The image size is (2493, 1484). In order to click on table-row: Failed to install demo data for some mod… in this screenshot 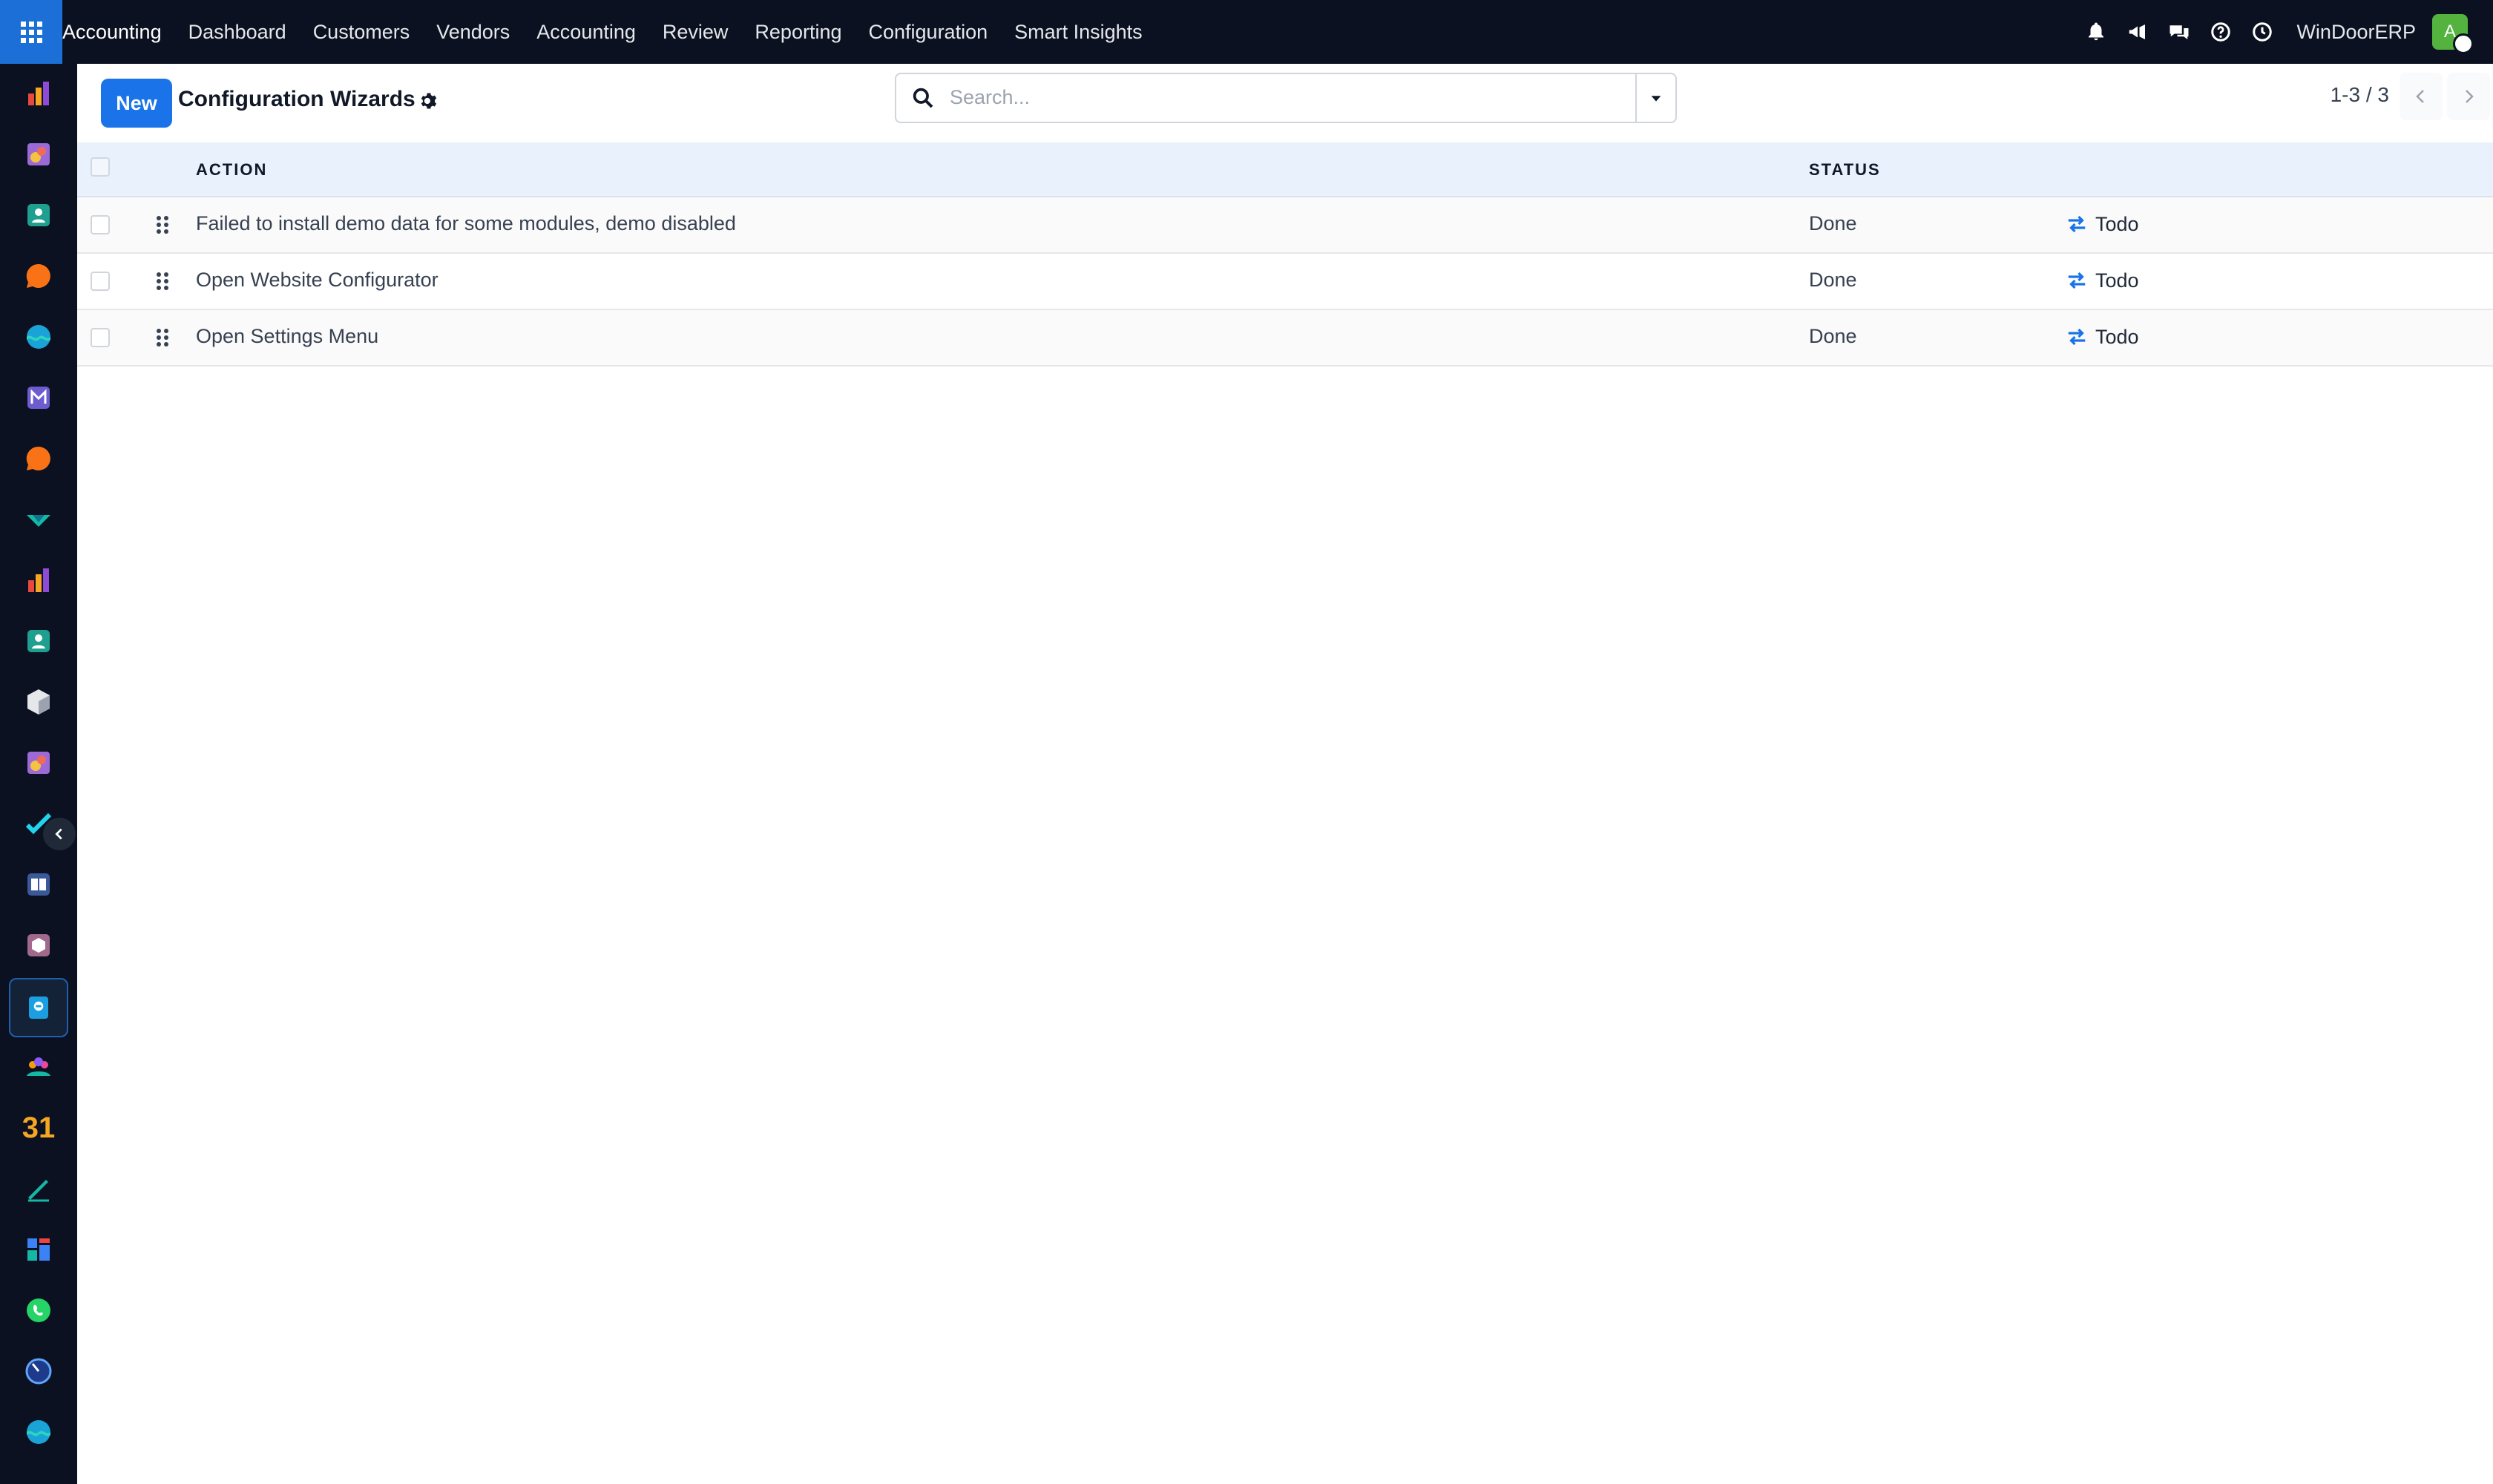, I will do `click(1285, 225)`.